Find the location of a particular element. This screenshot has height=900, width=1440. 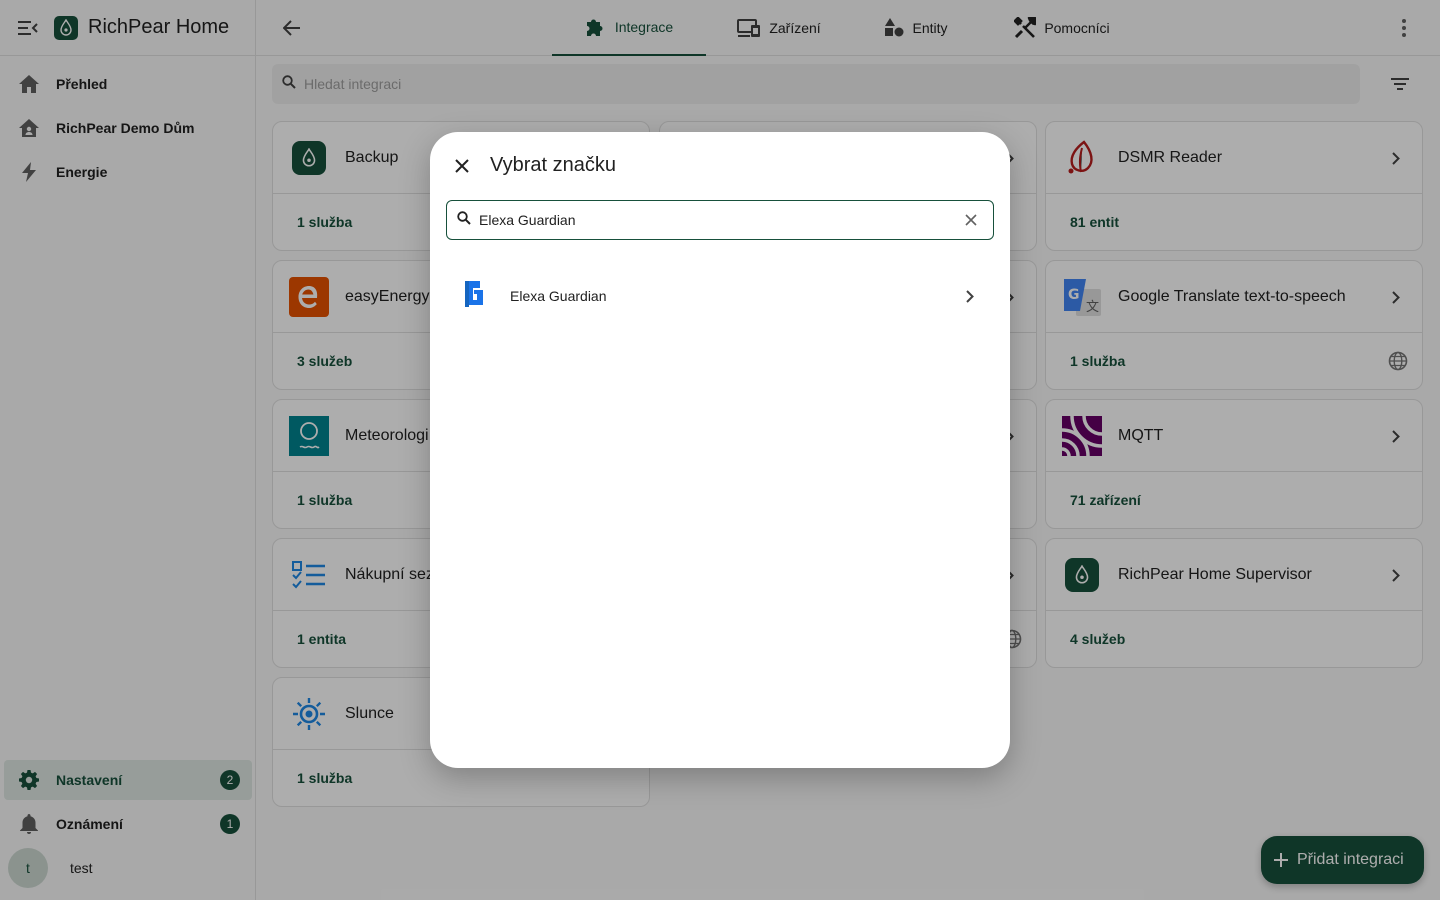

brand-search-input: Elexa Guardian is located at coordinates (720, 220).